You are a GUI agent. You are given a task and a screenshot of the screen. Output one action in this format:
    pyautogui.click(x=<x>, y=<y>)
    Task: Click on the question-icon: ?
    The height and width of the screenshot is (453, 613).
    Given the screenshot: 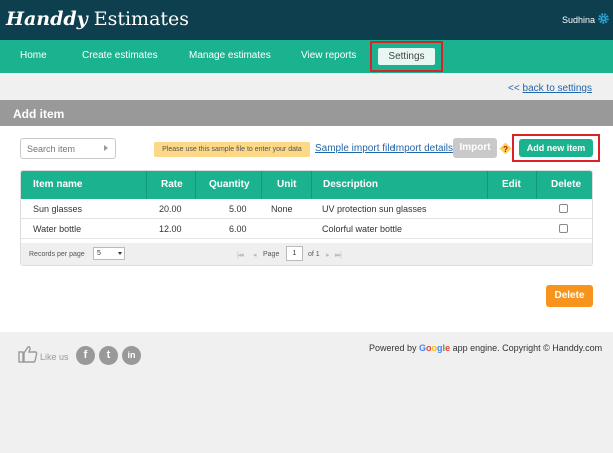 What is the action you would take?
    pyautogui.click(x=505, y=148)
    